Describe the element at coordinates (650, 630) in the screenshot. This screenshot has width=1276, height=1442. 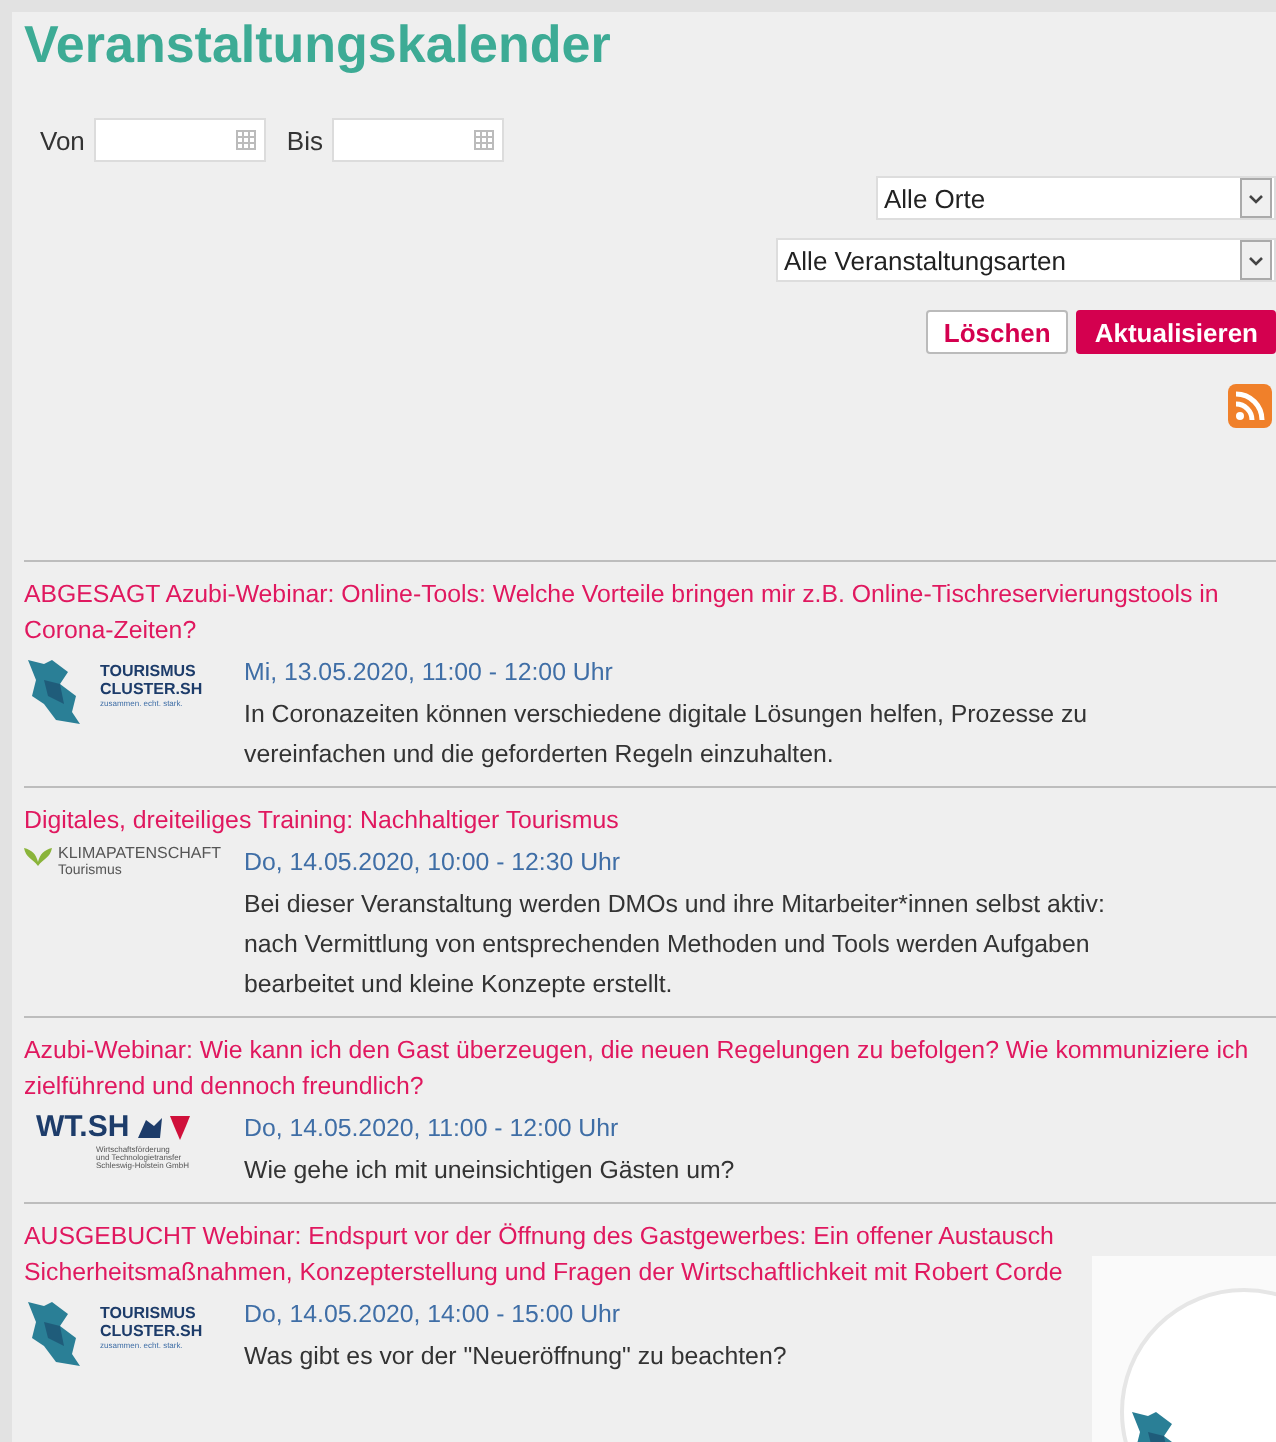
I see `event-title-link: Corona-Zeiten?` at that location.